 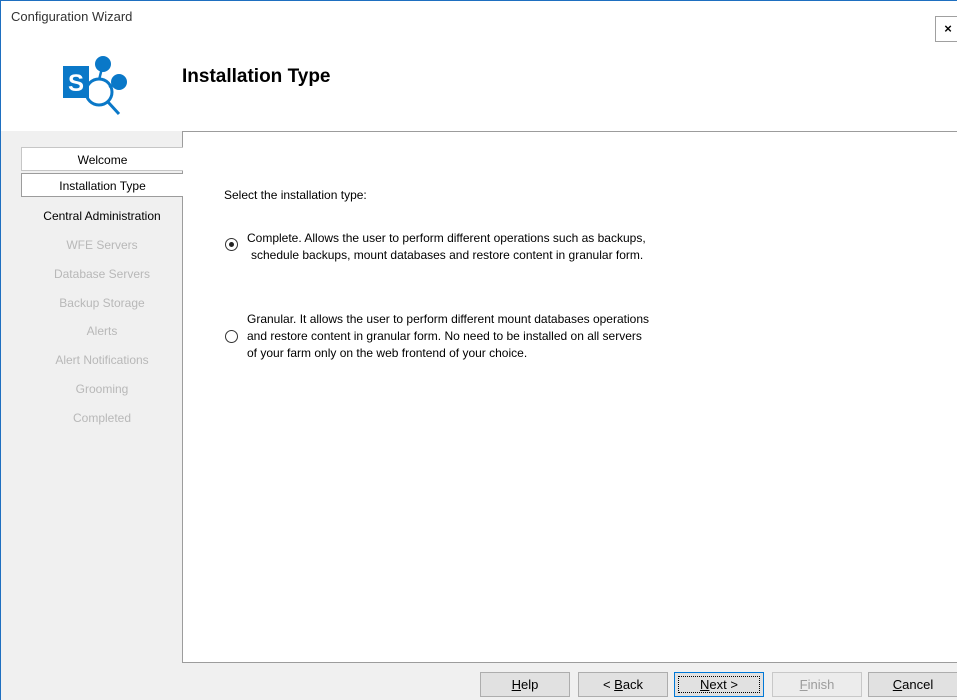 I want to click on back-label: ack, so click(x=633, y=684).